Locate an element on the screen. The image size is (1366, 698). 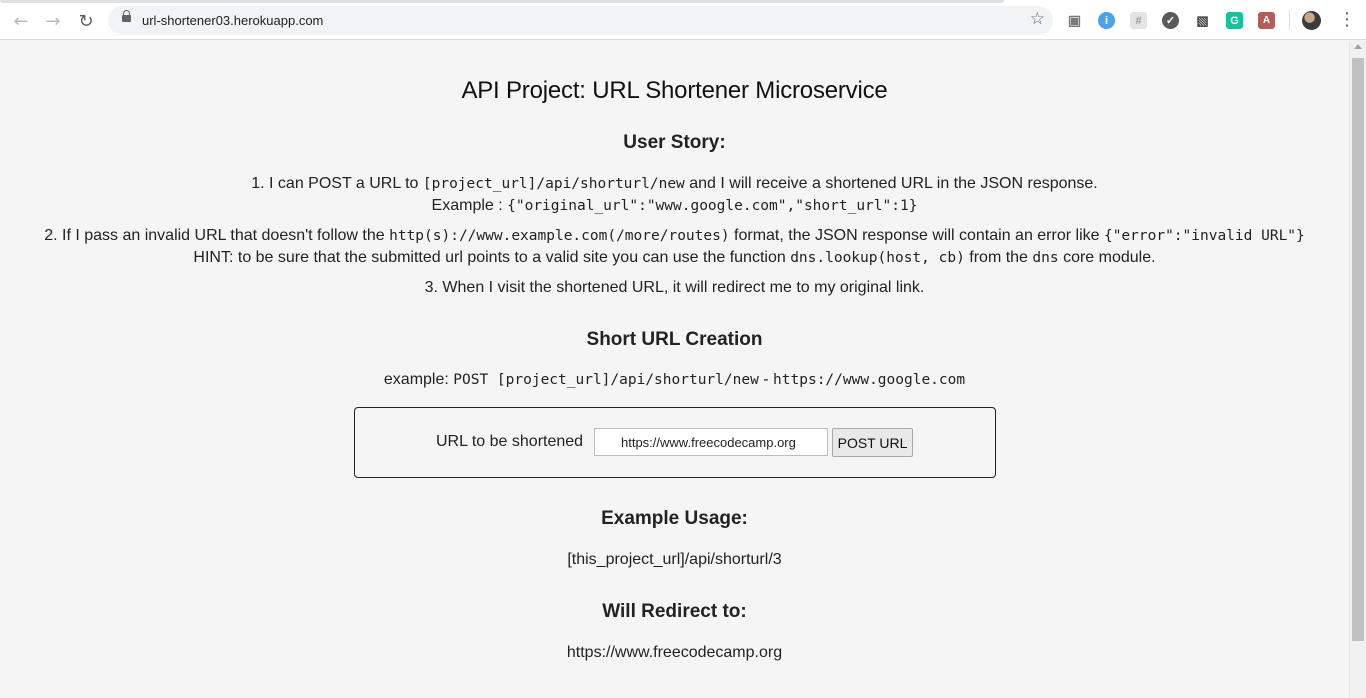
hint-function-code: dns.lookup(host, cb) is located at coordinates (877, 258).